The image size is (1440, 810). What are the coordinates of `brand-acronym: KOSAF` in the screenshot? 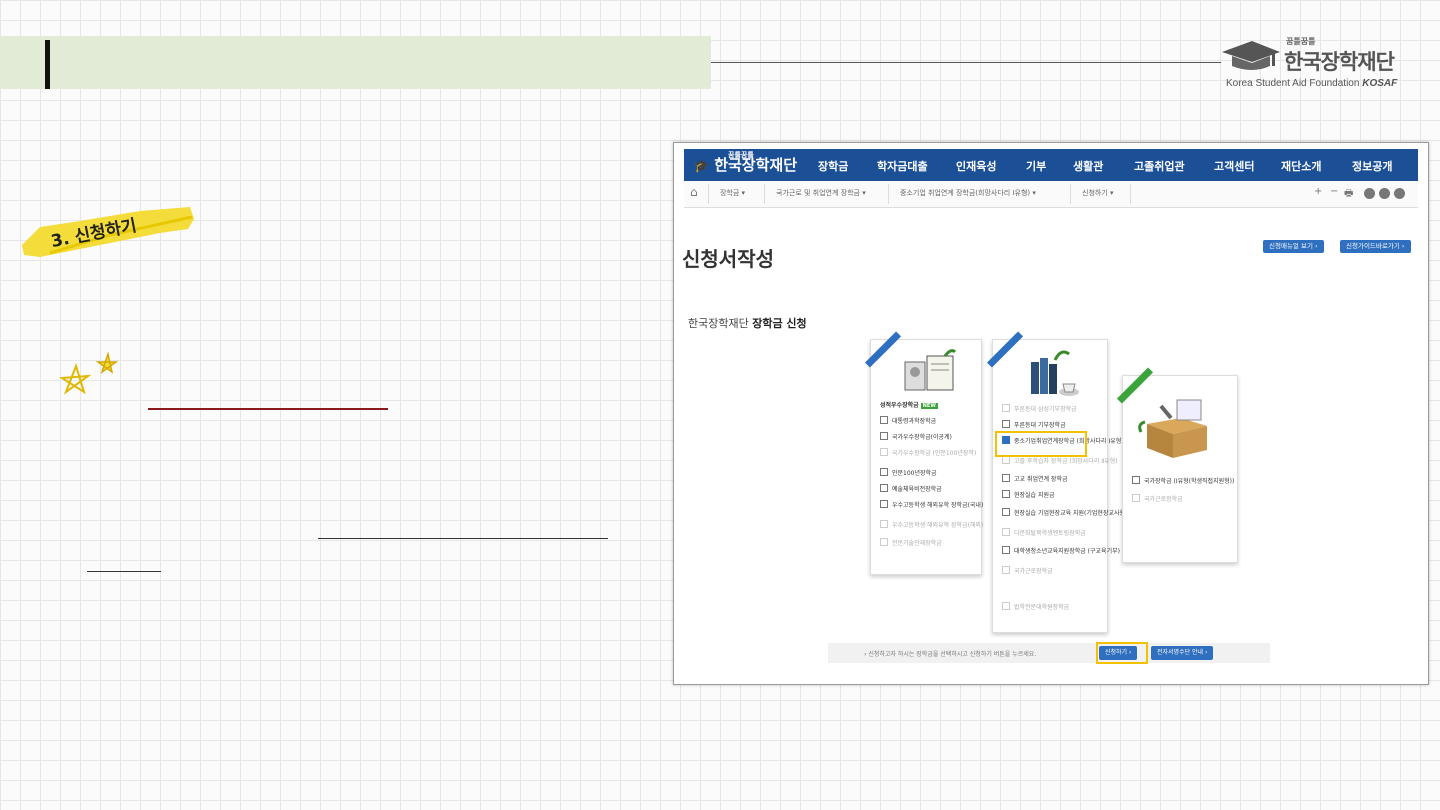 It's located at (1380, 83).